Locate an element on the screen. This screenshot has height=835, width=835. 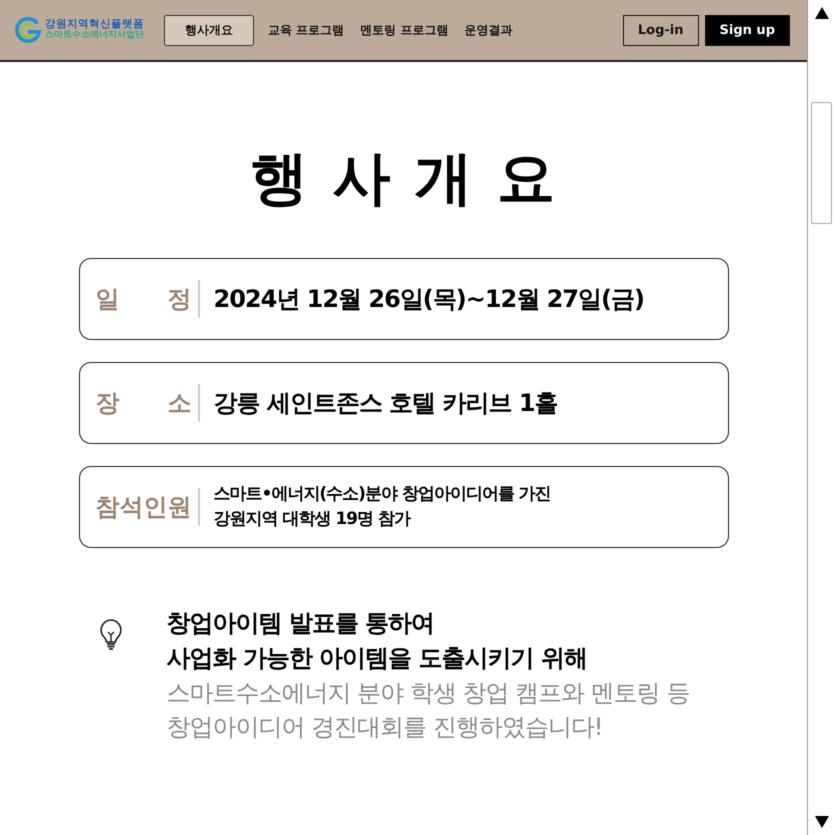
logo-title: 강원지역혁신플랫폼 is located at coordinates (94, 24).